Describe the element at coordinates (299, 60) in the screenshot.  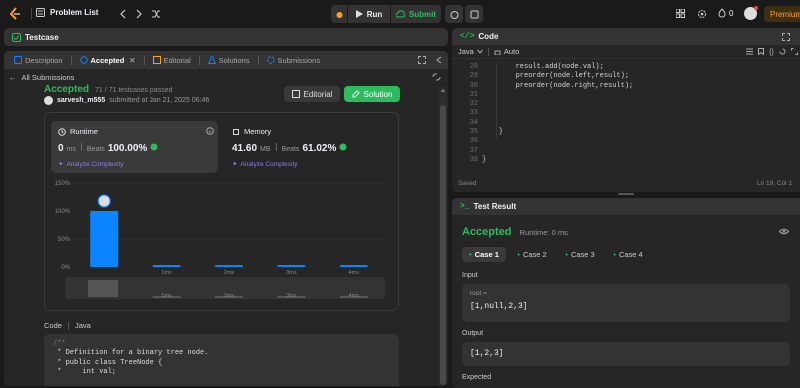
I see `tab-submissions-label: Submissions` at that location.